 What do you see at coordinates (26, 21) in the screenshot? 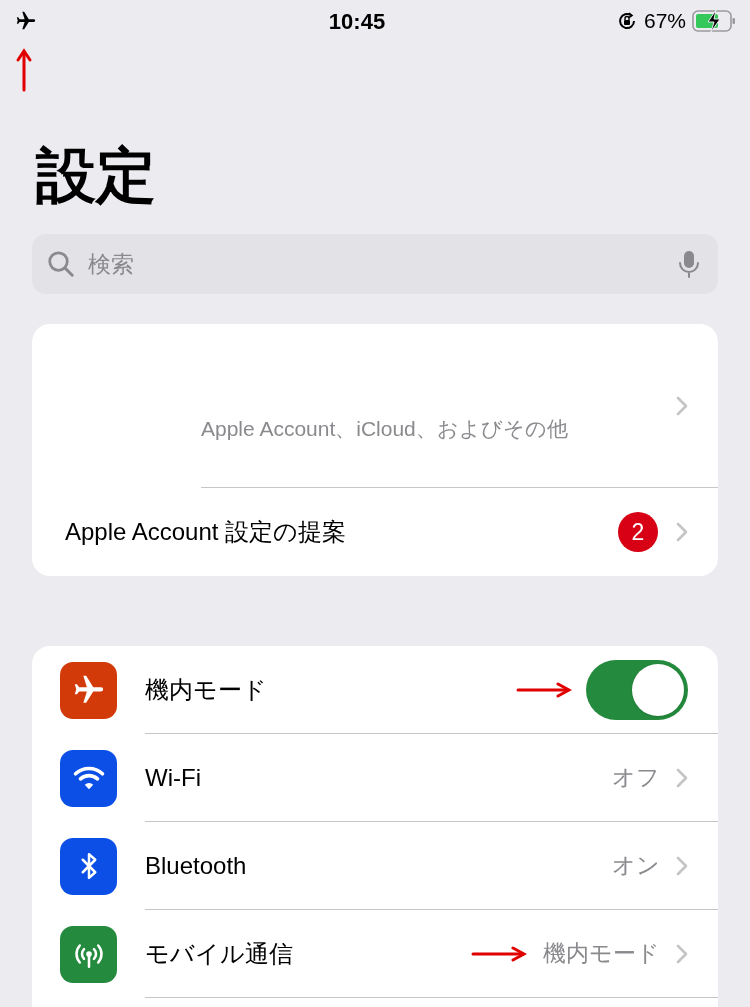
I see `airplane-icon` at bounding box center [26, 21].